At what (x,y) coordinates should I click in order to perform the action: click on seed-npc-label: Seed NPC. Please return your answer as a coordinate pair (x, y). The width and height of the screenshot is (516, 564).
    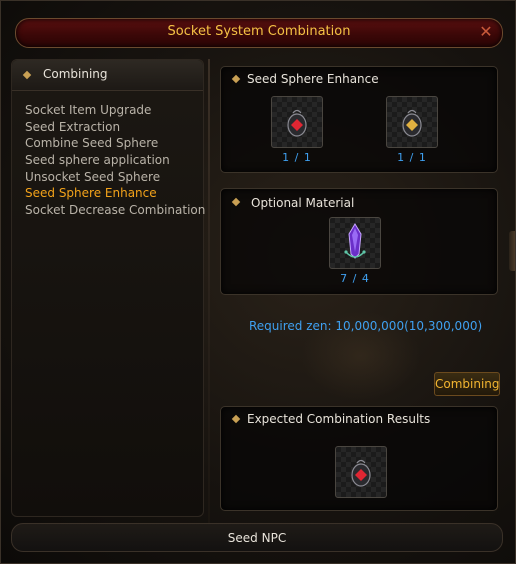
    Looking at the image, I should click on (257, 538).